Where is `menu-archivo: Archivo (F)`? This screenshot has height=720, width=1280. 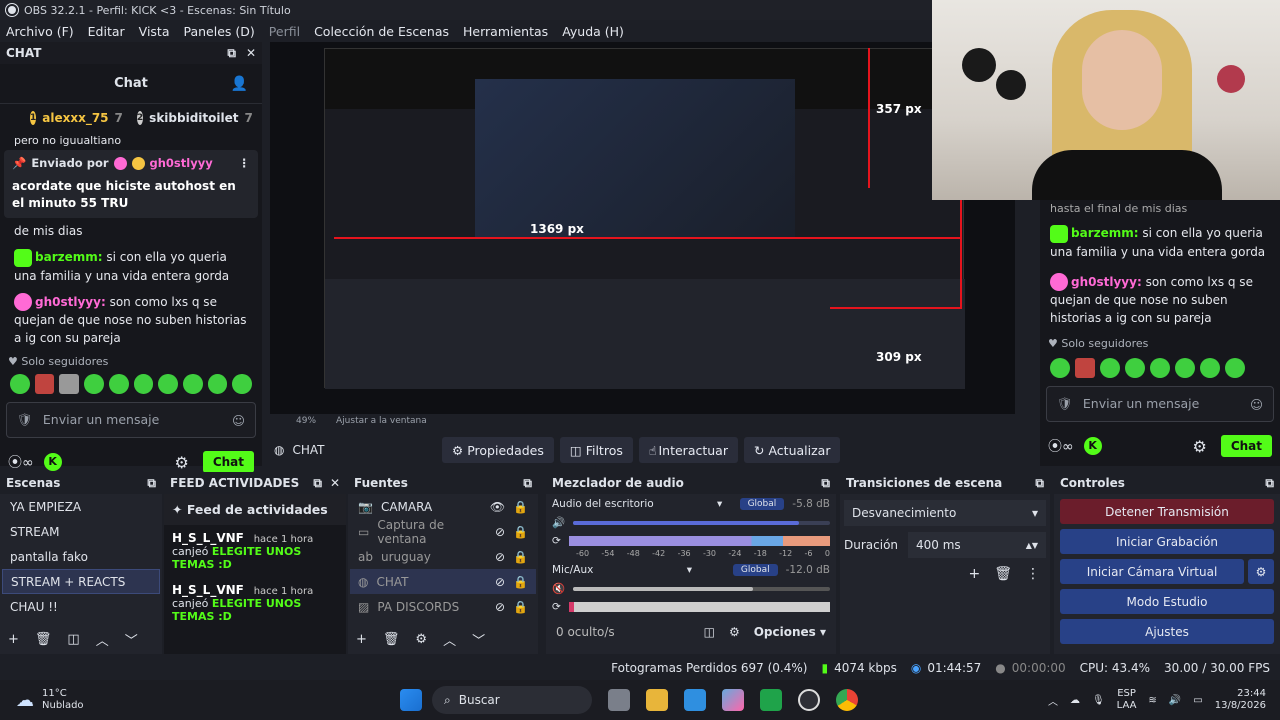 menu-archivo: Archivo (F) is located at coordinates (40, 31).